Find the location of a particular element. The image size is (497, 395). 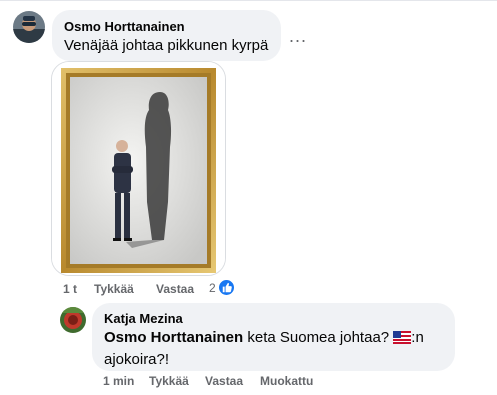

reply-text-part2: :n is located at coordinates (417, 337).